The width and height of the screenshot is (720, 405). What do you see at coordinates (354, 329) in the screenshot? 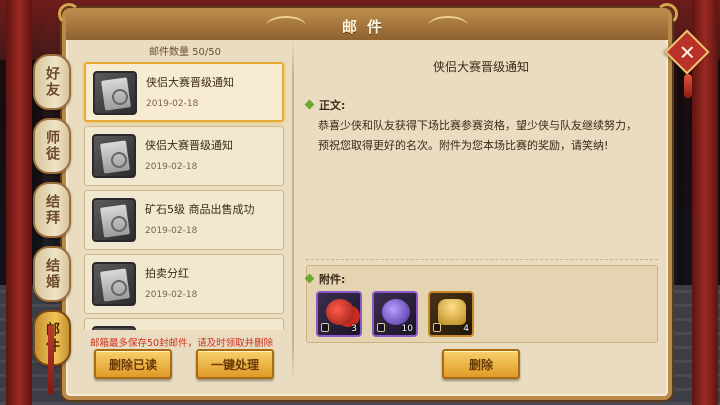
I see `item-count: 3` at bounding box center [354, 329].